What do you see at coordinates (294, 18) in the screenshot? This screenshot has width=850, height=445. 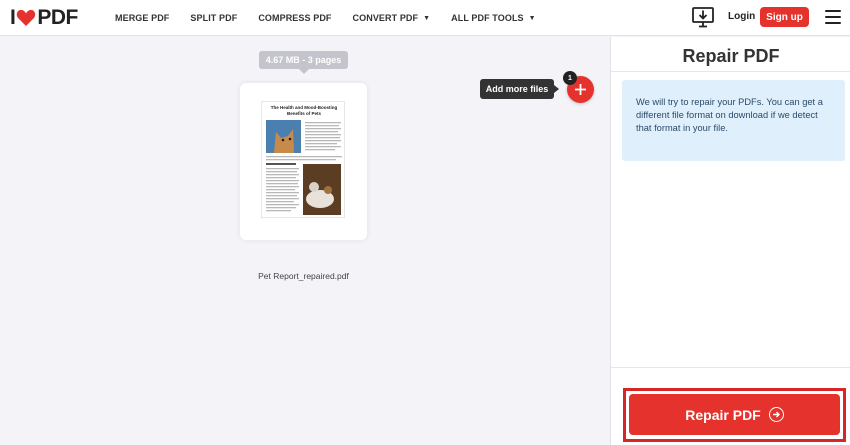 I see `nav-compress-pdf: COMPRESS PDF` at bounding box center [294, 18].